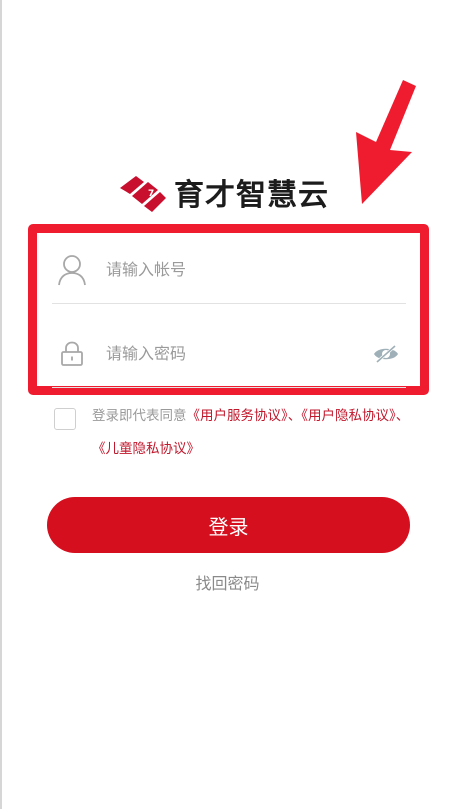 This screenshot has height=809, width=455. Describe the element at coordinates (228, 525) in the screenshot. I see `login-button: 登录` at that location.